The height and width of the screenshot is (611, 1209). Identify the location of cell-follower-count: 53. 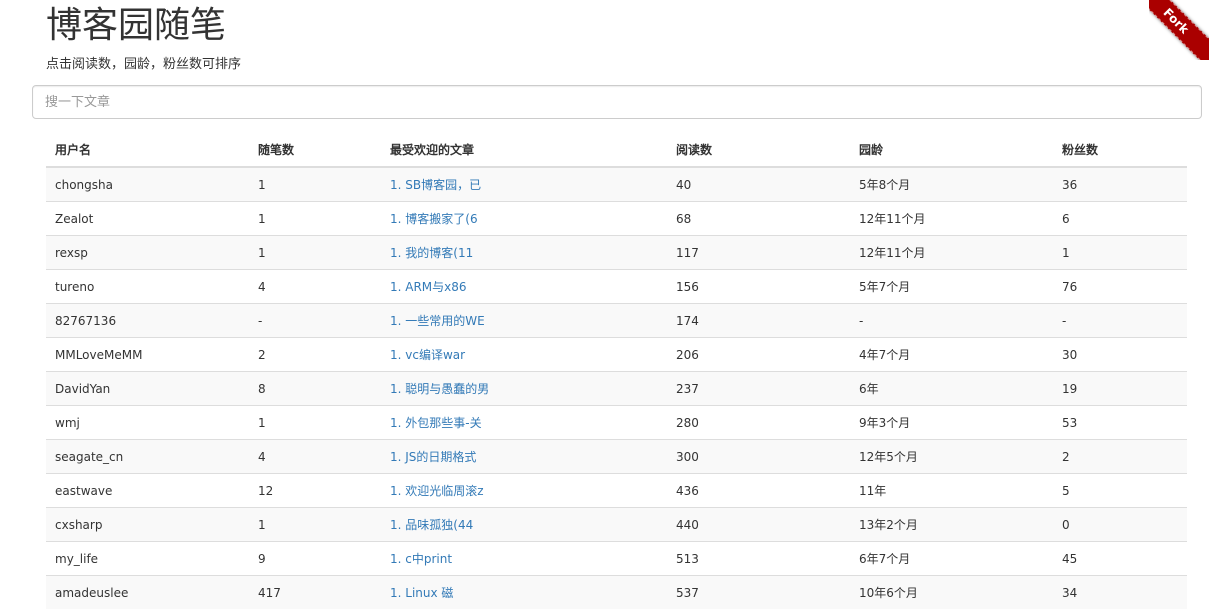
(1120, 422).